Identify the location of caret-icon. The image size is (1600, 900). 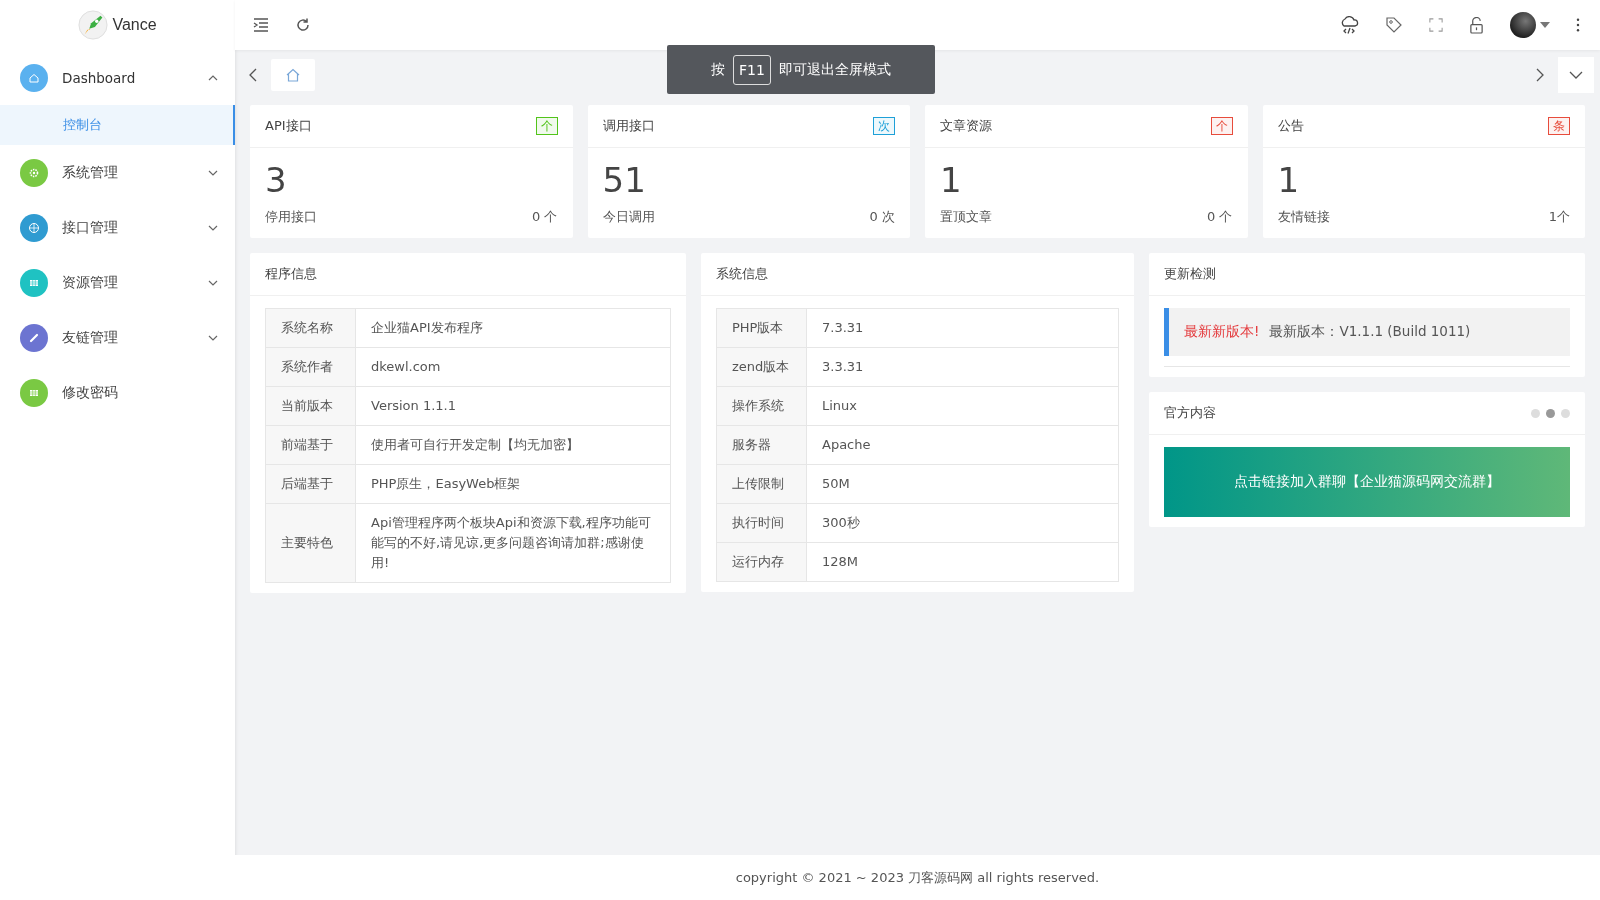
(1545, 25).